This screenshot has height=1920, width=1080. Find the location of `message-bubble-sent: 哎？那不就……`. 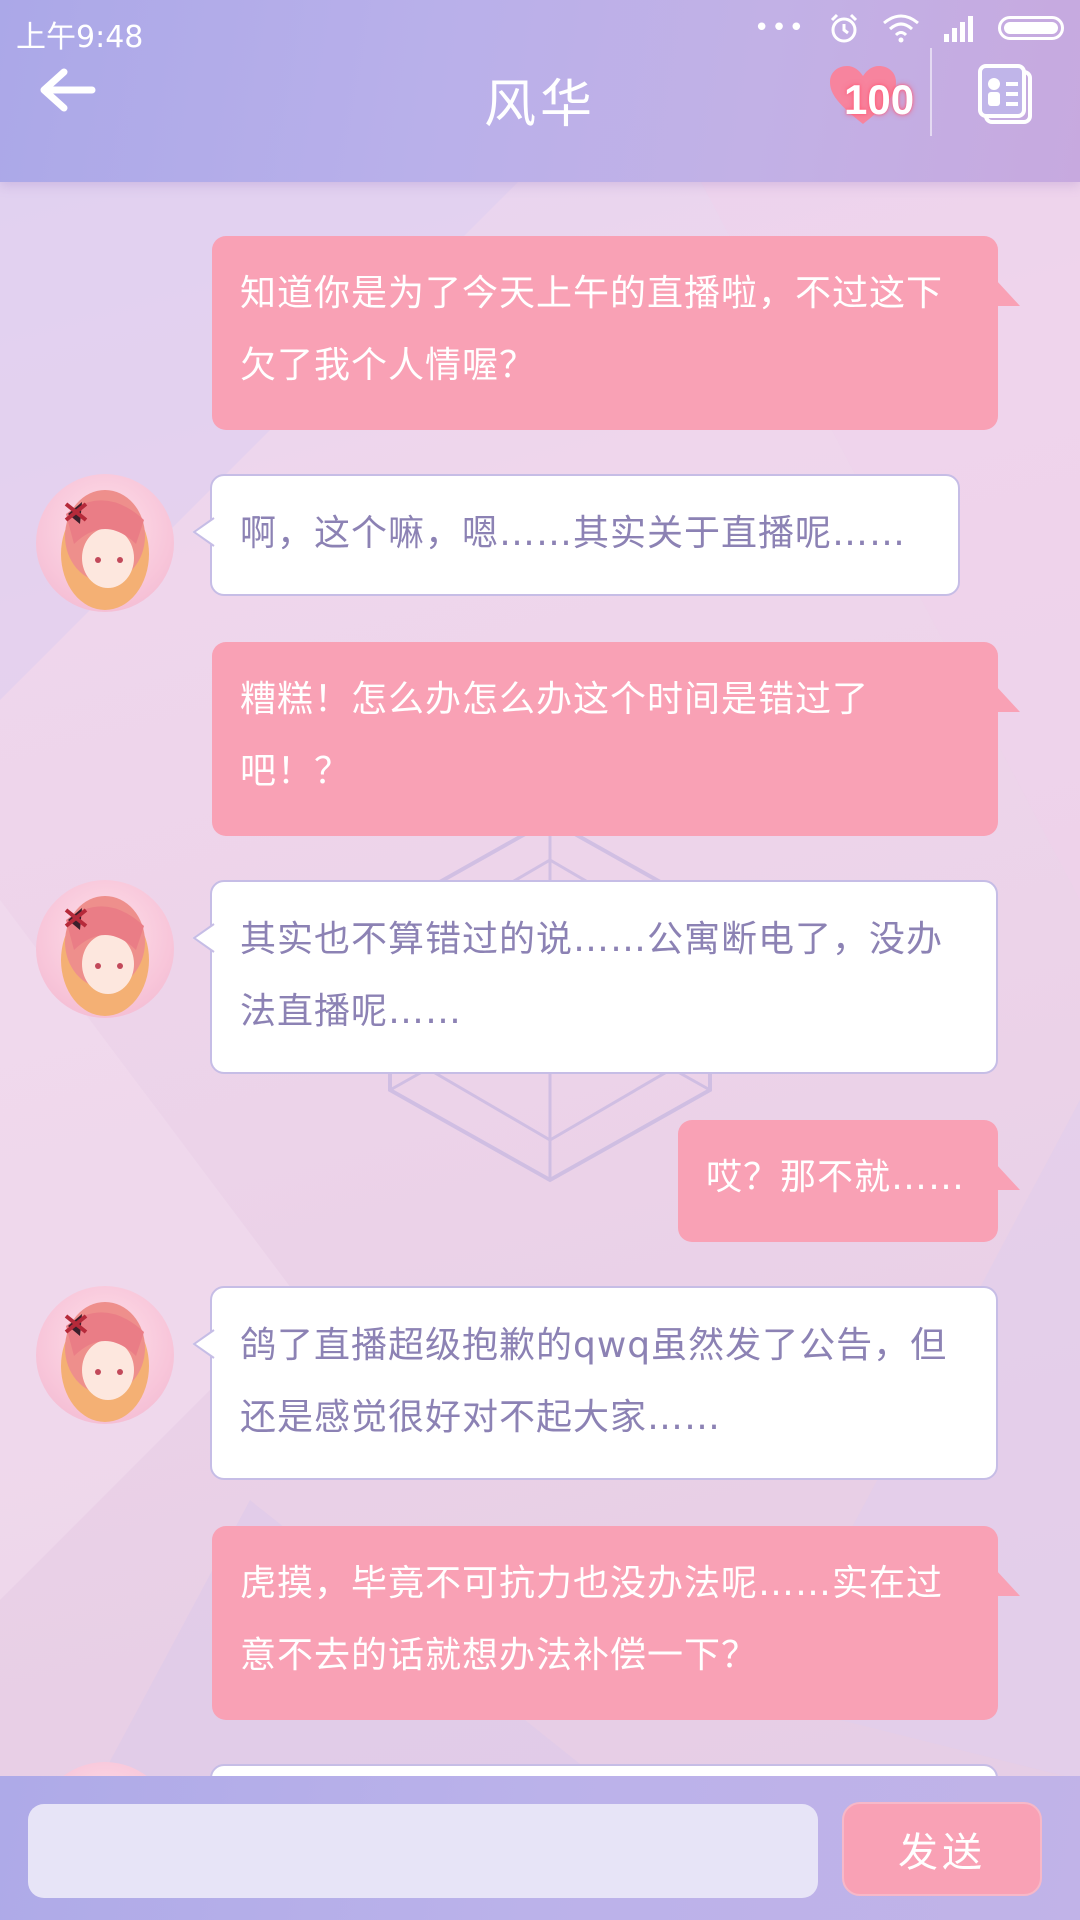

message-bubble-sent: 哎？那不就…… is located at coordinates (849, 1181).